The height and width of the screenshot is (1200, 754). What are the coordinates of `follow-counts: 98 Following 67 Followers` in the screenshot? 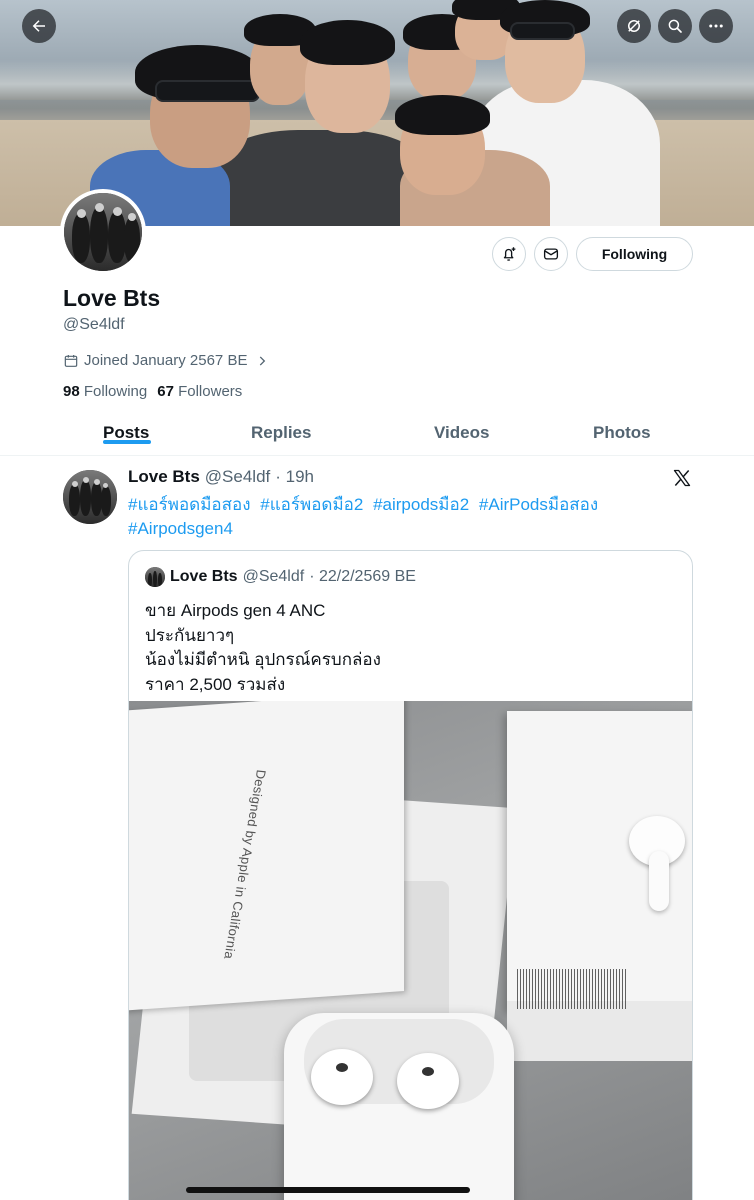 It's located at (152, 391).